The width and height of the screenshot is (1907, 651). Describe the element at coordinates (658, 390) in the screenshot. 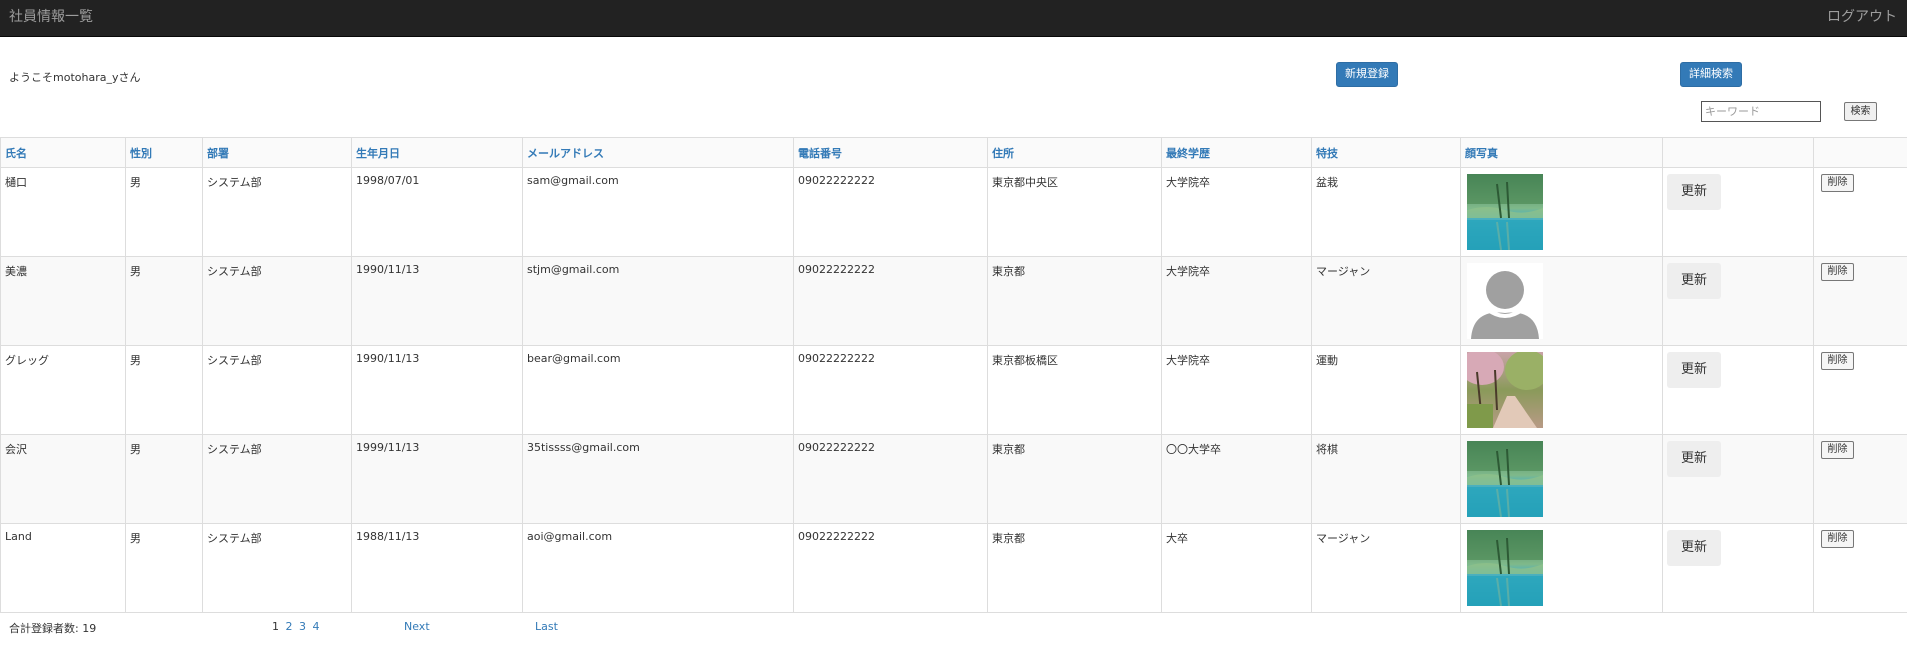

I see `cell-email: bear@gmail.com` at that location.